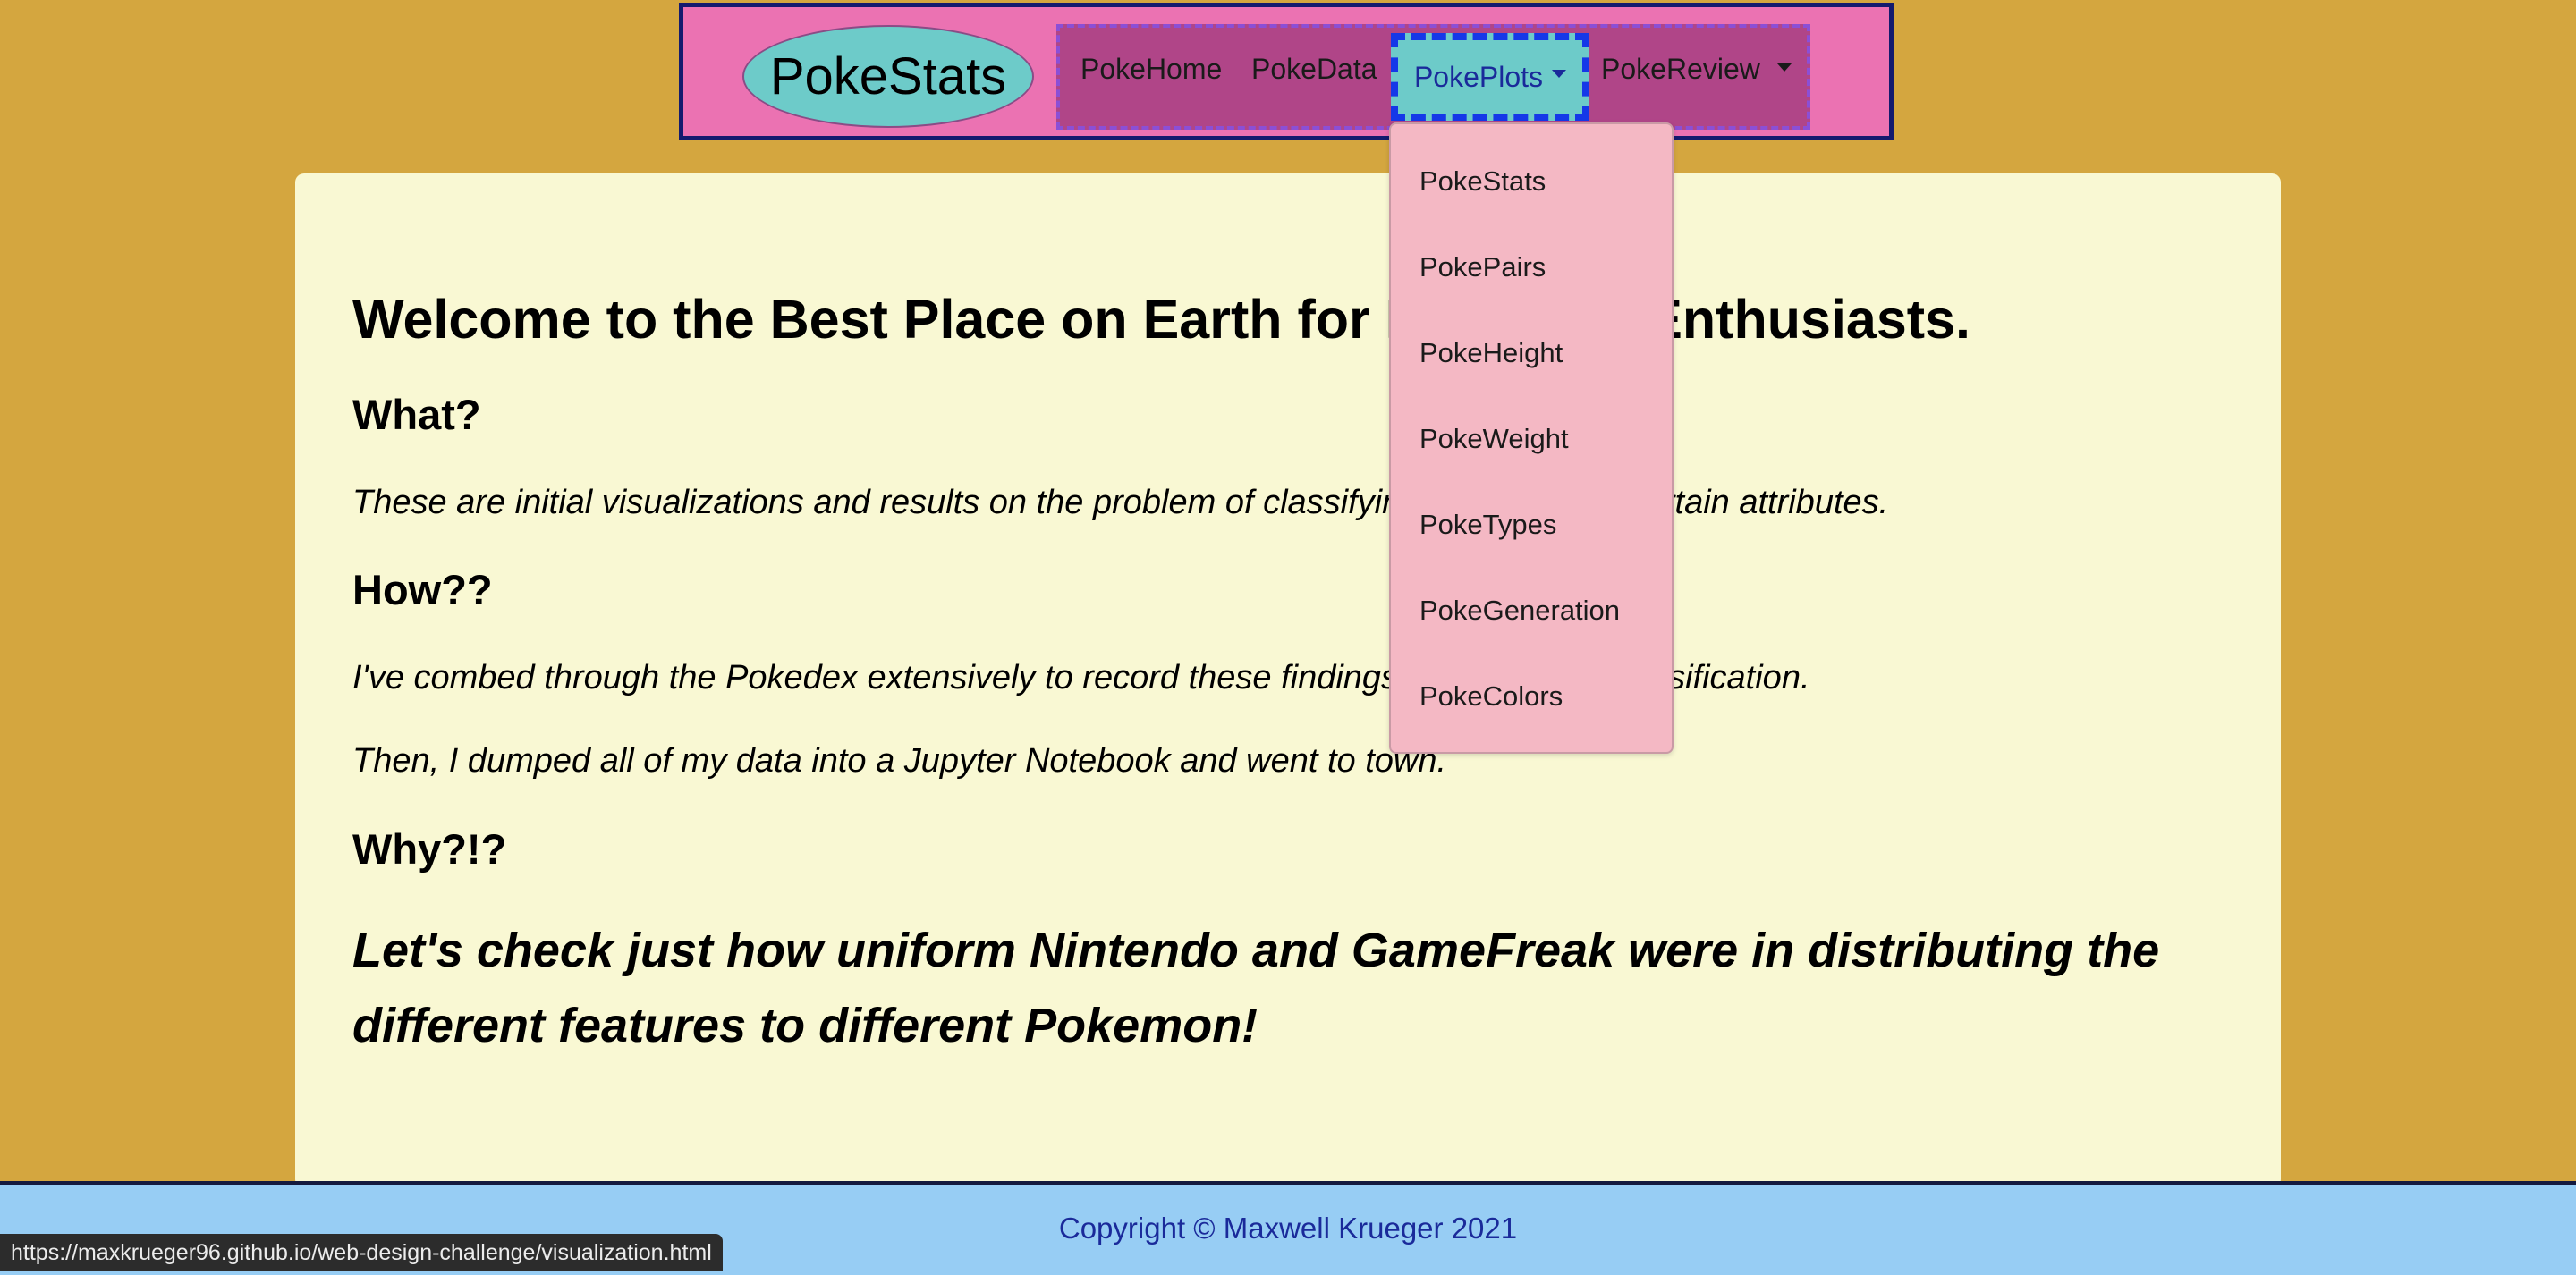  What do you see at coordinates (1151, 69) in the screenshot?
I see `nav-link-home: PokeHome` at bounding box center [1151, 69].